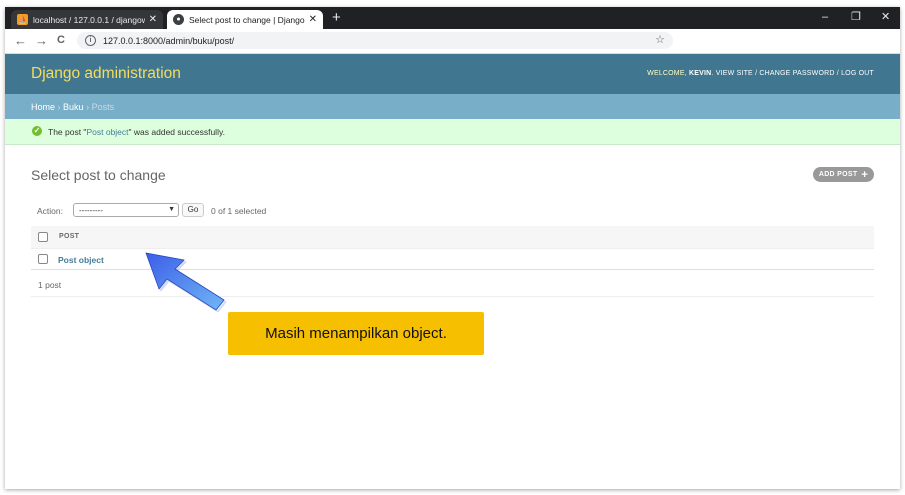 This screenshot has height=495, width=905. I want to click on back-arrow-icon: ←, so click(20, 40).